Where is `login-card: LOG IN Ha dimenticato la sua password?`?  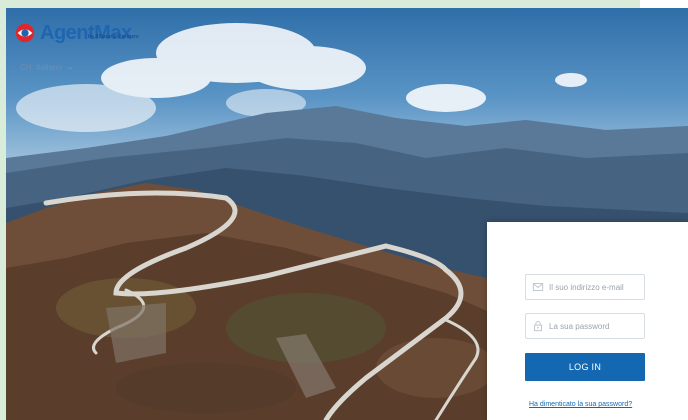
login-card: LOG IN Ha dimenticato la sua password? is located at coordinates (587, 321).